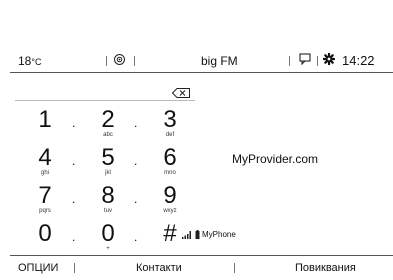 This screenshot has width=393, height=280. I want to click on backspace-icon, so click(181, 93).